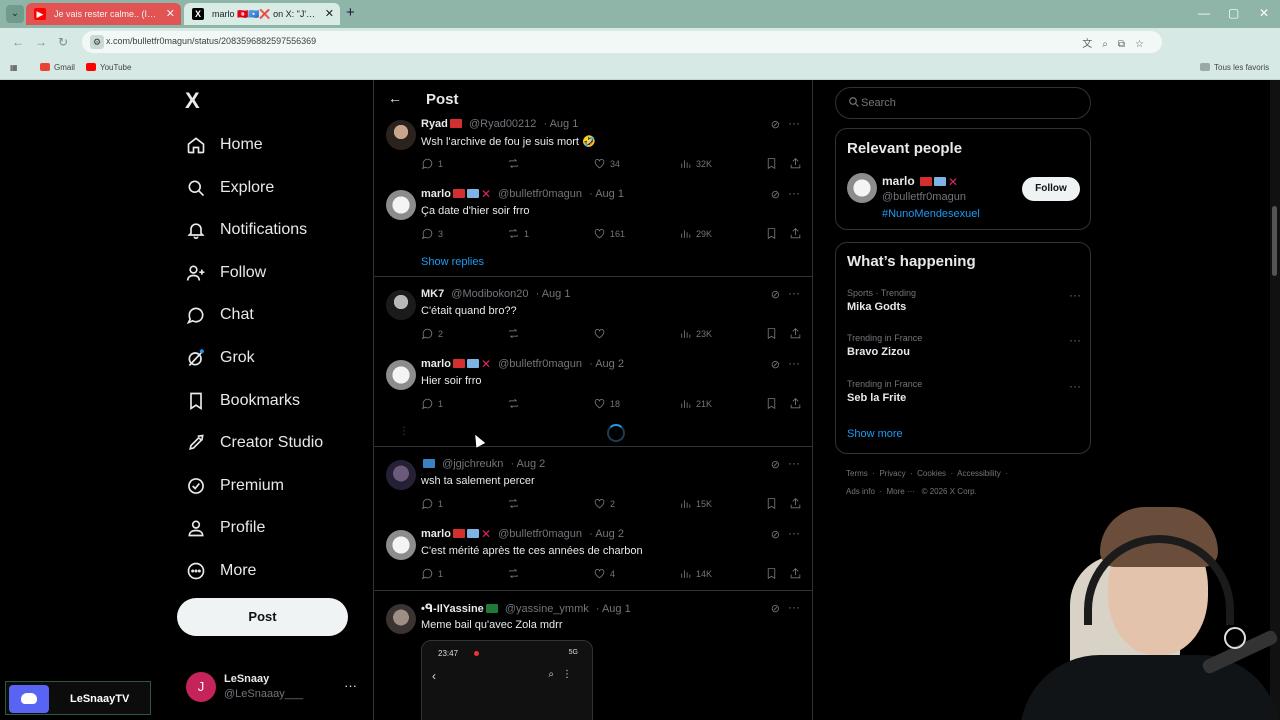  What do you see at coordinates (924, 197) in the screenshot?
I see `relevant-person-handle: @bulletfr0magun` at bounding box center [924, 197].